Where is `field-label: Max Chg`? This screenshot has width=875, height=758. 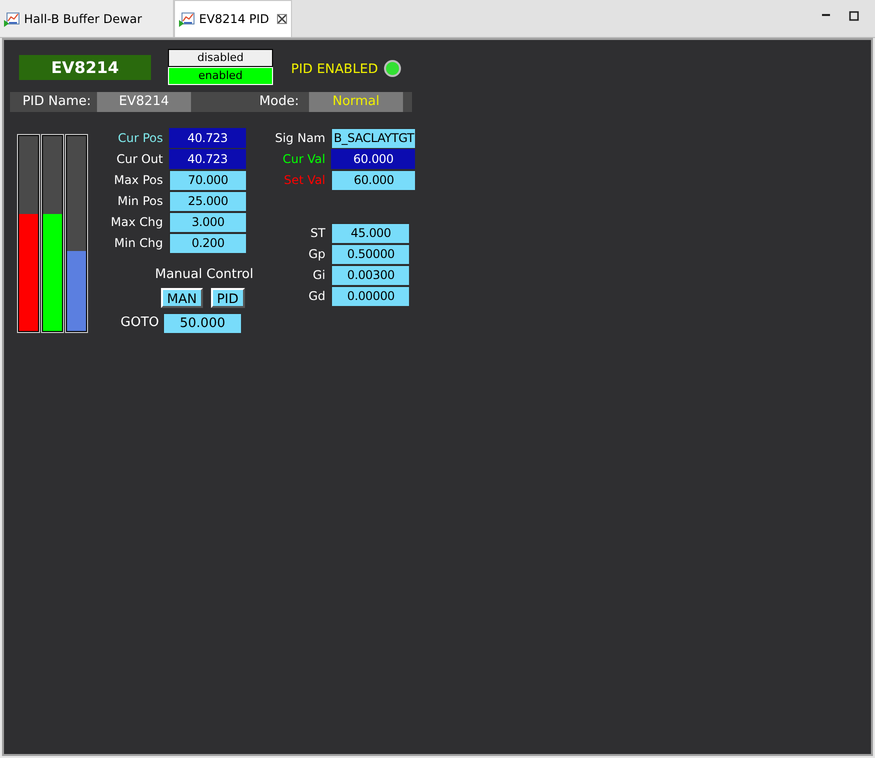
field-label: Max Chg is located at coordinates (137, 222).